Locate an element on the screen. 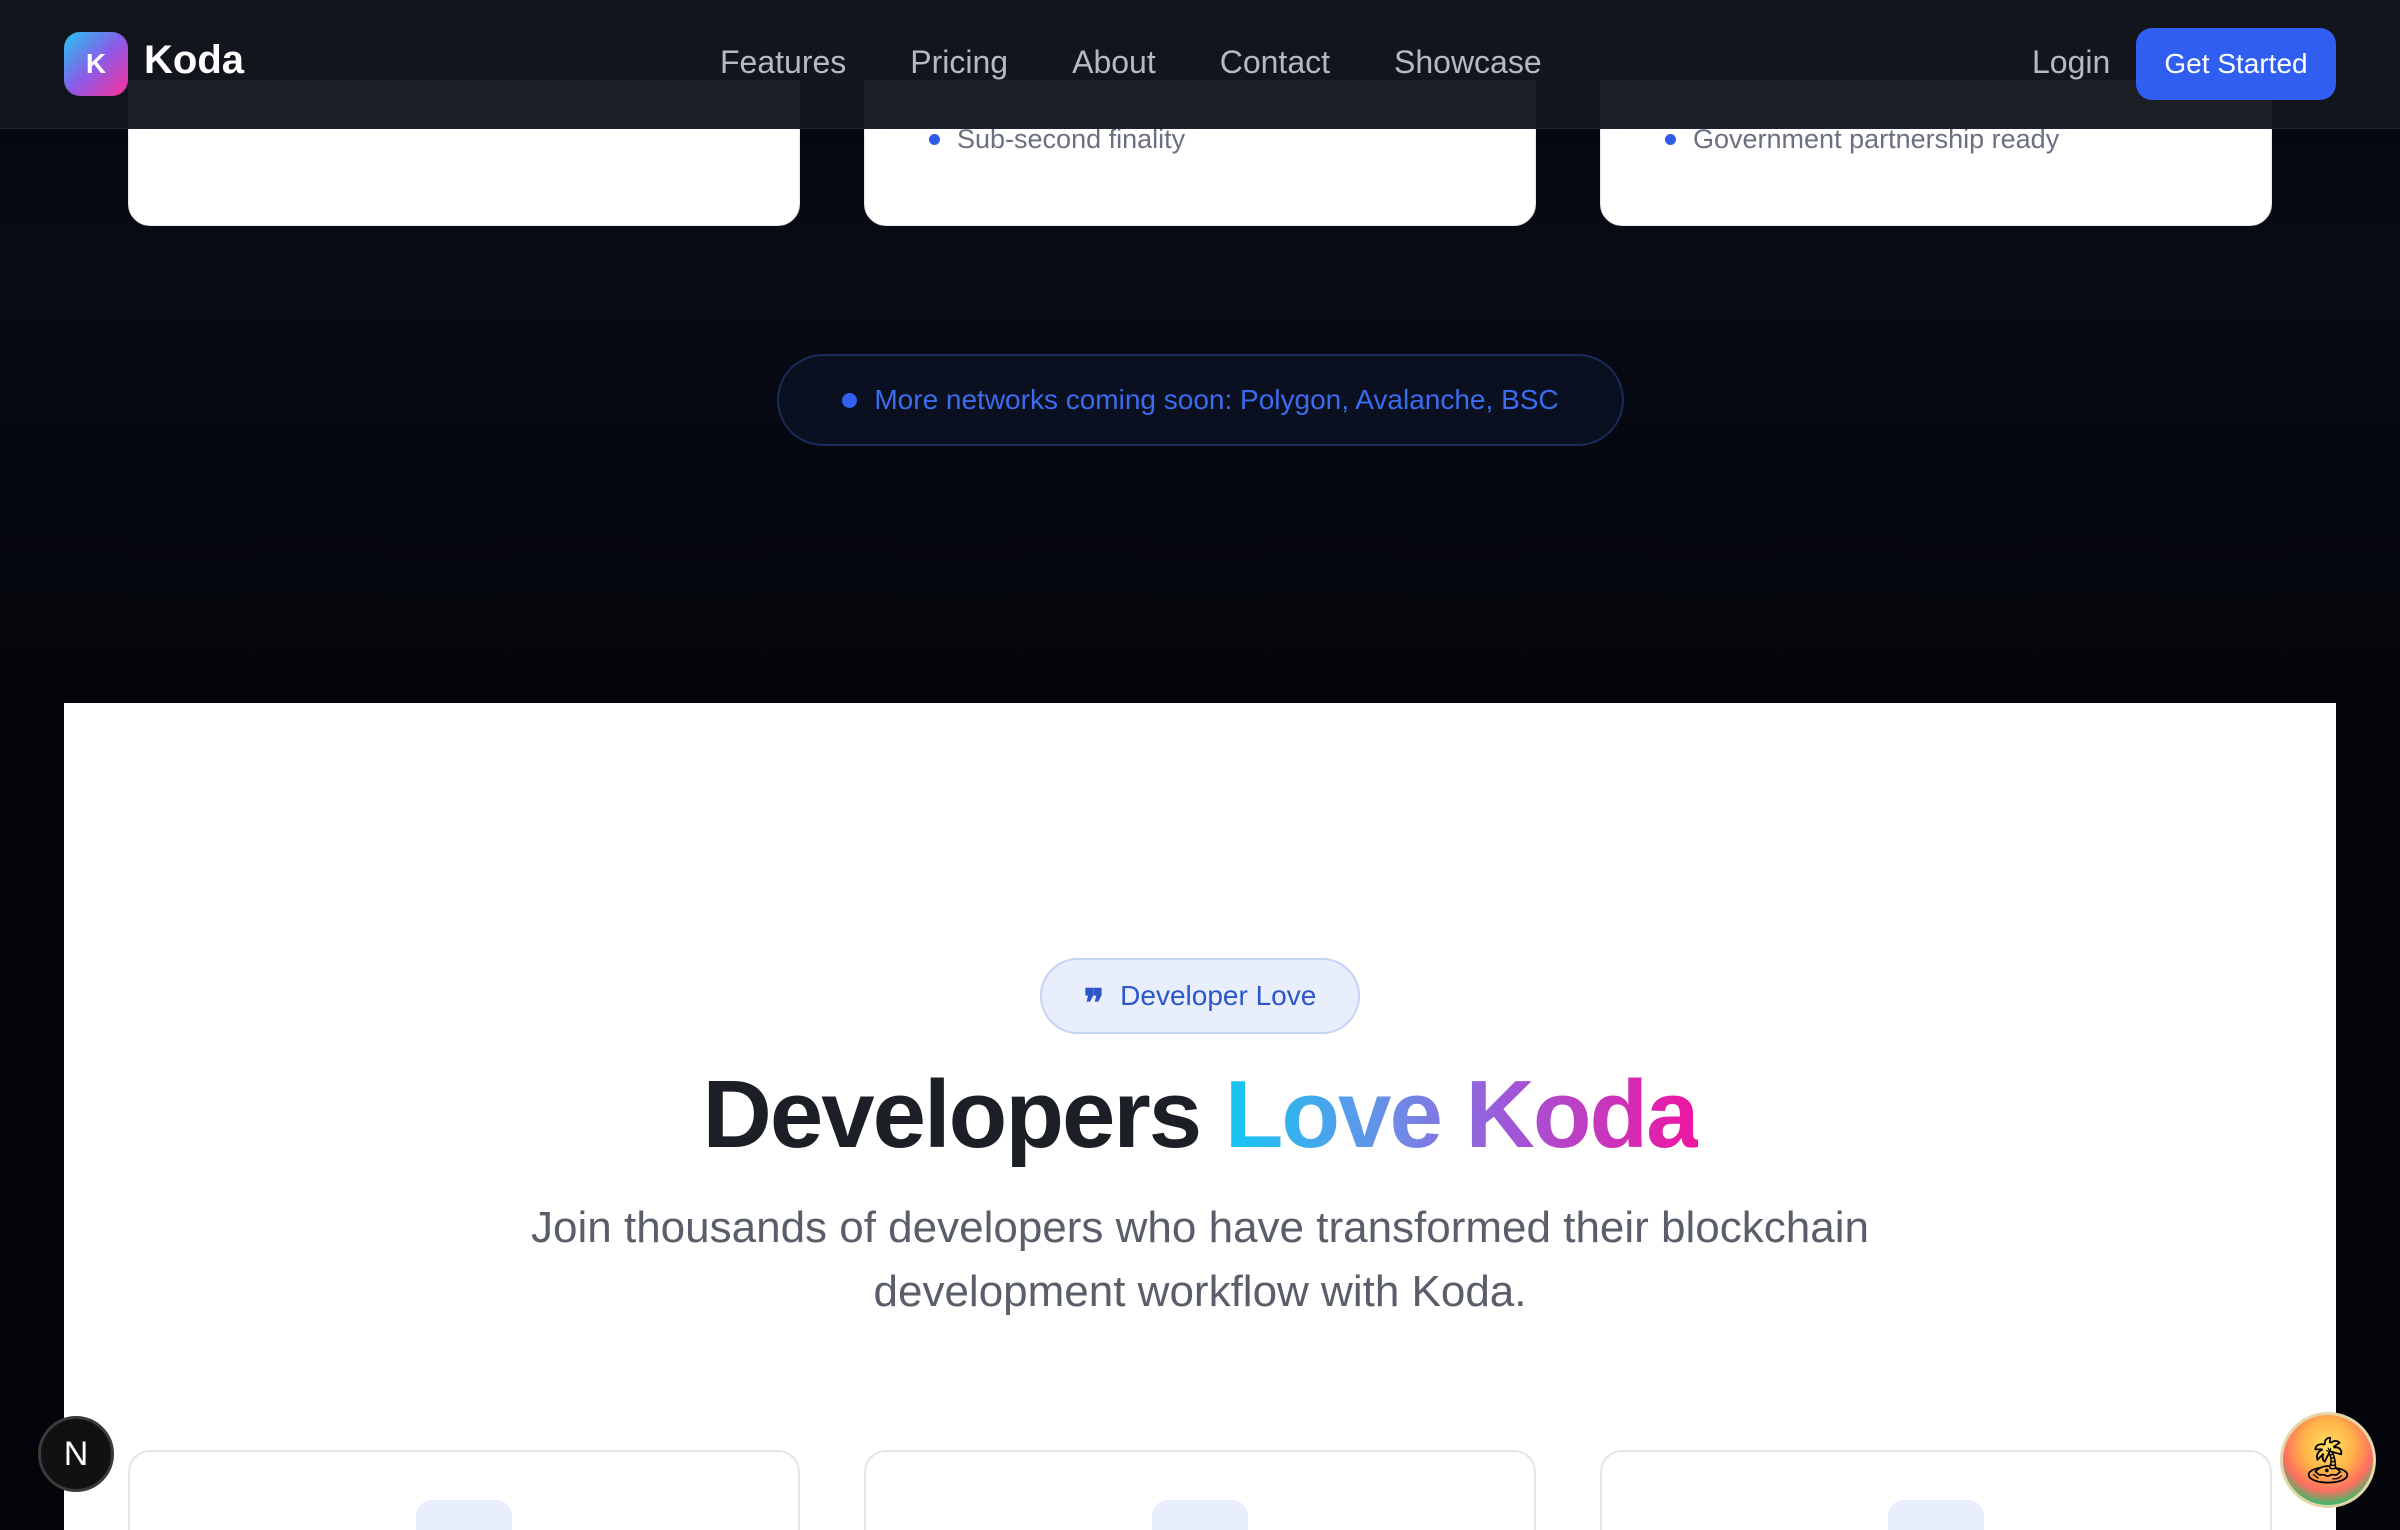  developer-love-badge: ❞ Developer Love is located at coordinates (1200, 996).